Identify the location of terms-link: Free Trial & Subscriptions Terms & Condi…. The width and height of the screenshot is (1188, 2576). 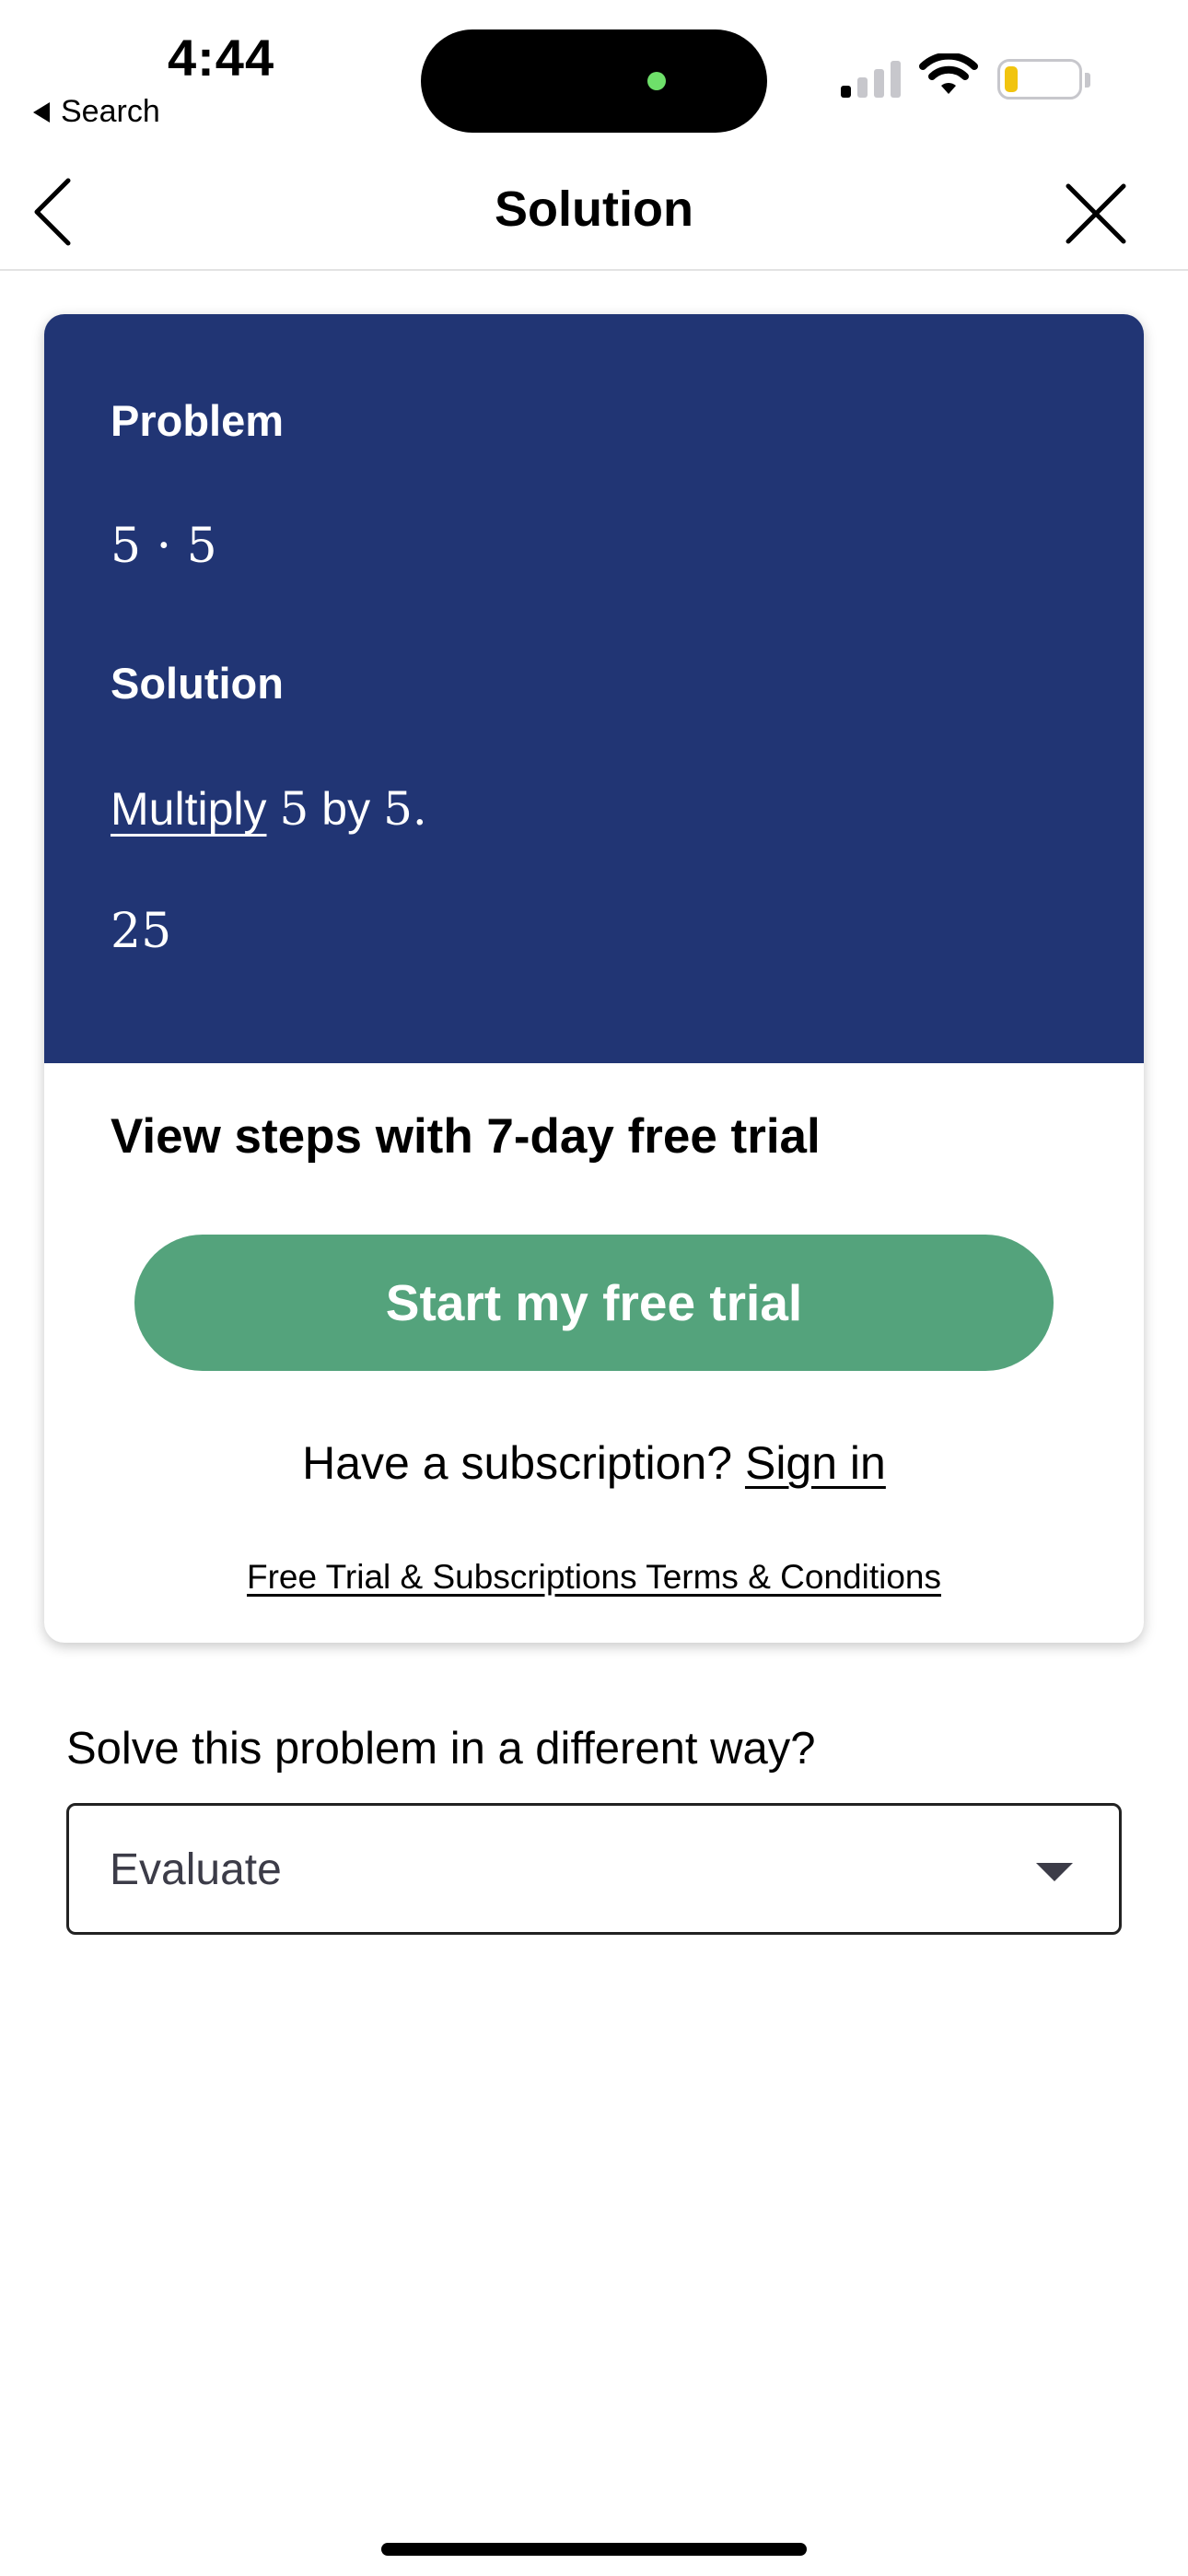
(594, 1577).